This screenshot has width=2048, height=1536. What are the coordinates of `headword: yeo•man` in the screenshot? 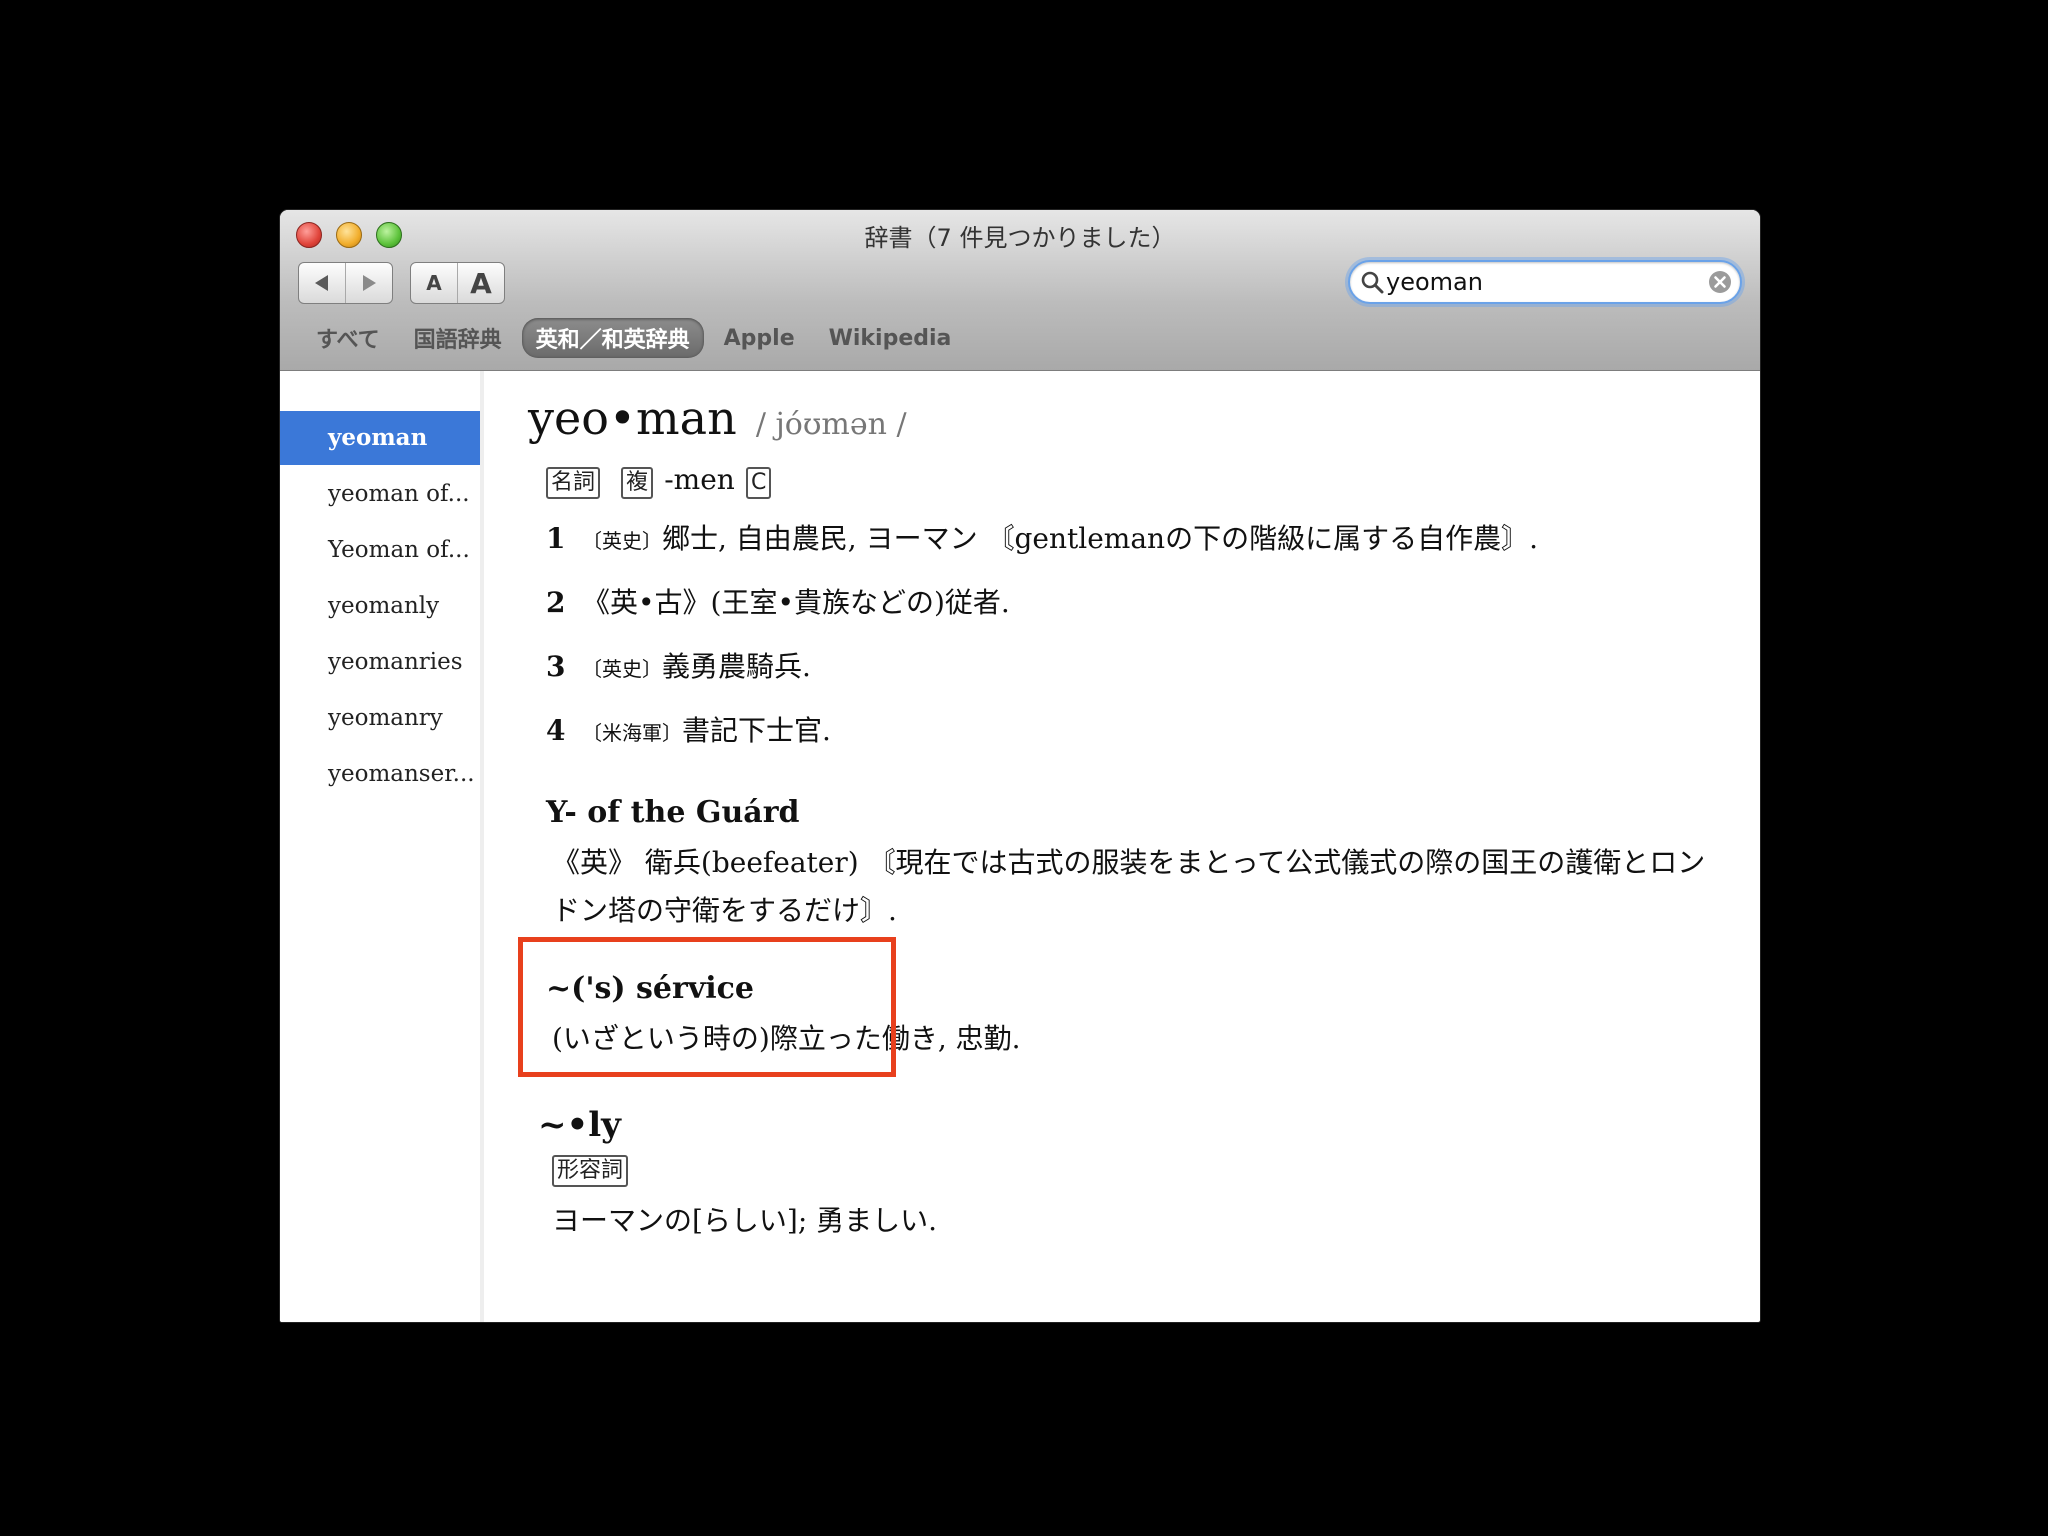 It's located at (632, 418).